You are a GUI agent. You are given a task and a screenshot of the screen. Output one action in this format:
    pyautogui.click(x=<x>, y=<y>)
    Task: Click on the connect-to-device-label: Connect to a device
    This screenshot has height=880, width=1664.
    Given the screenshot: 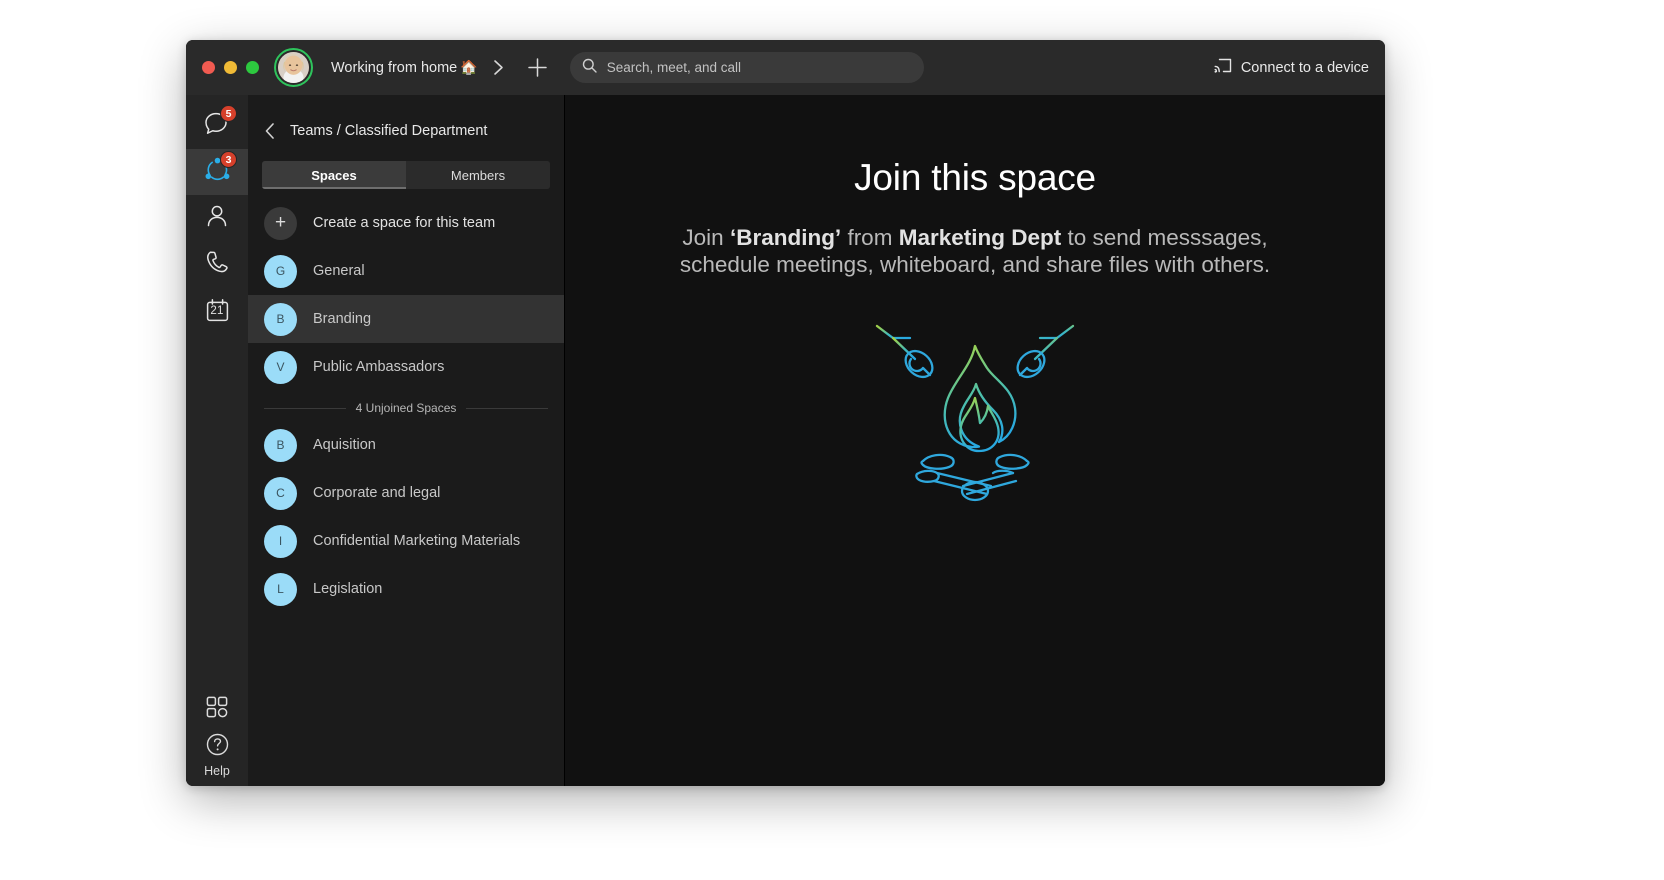 What is the action you would take?
    pyautogui.click(x=1304, y=67)
    